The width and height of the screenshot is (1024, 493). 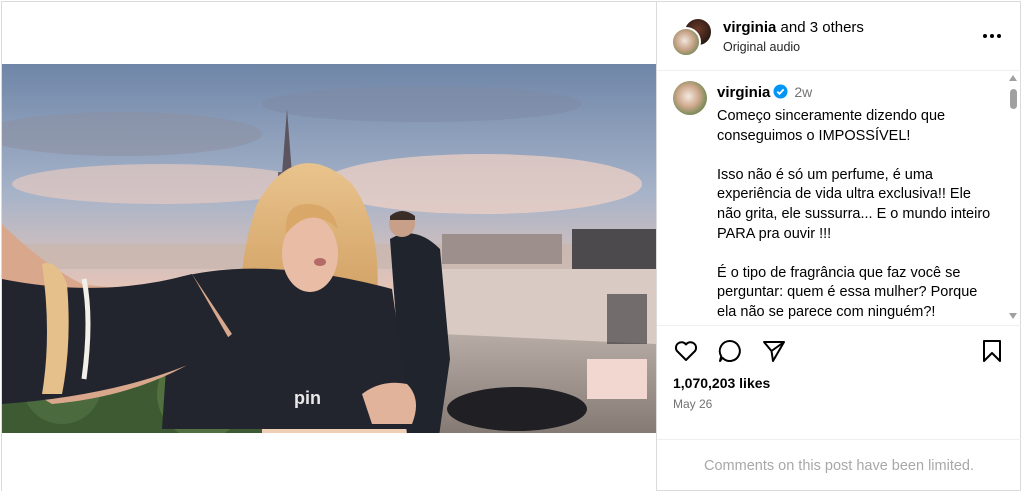 I want to click on collab-title: virginia and 3 others, so click(x=793, y=27).